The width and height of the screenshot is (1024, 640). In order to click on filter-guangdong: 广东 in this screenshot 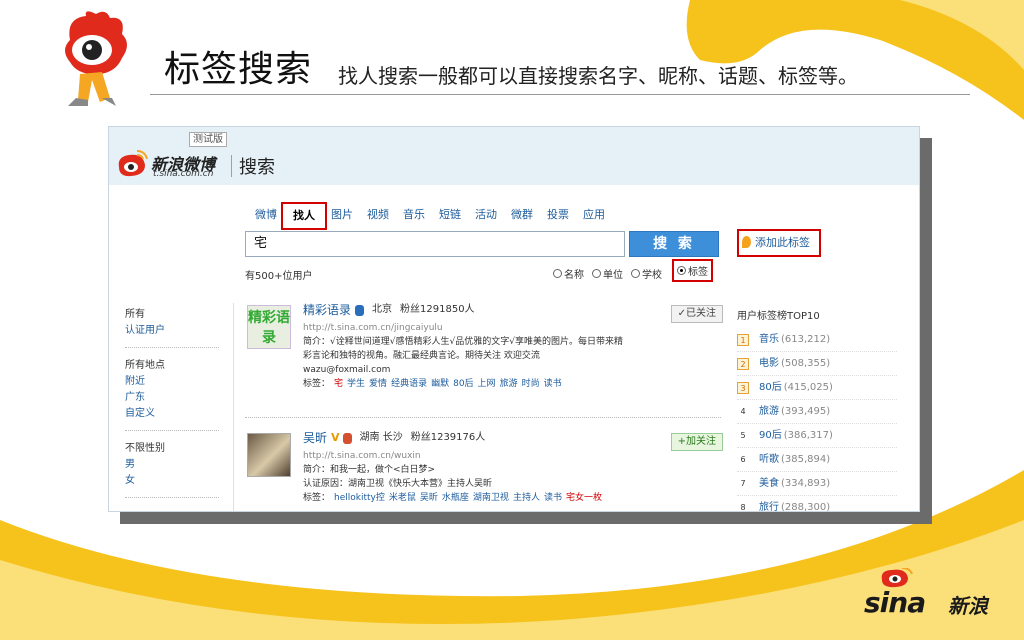, I will do `click(172, 398)`.